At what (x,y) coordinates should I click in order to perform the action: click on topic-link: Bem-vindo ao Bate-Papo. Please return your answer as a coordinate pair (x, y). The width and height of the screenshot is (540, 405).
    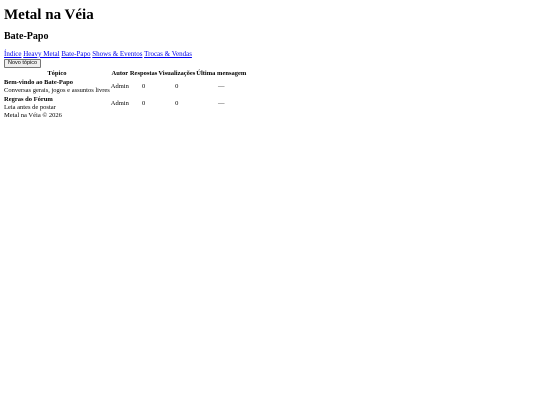
    Looking at the image, I should click on (57, 83).